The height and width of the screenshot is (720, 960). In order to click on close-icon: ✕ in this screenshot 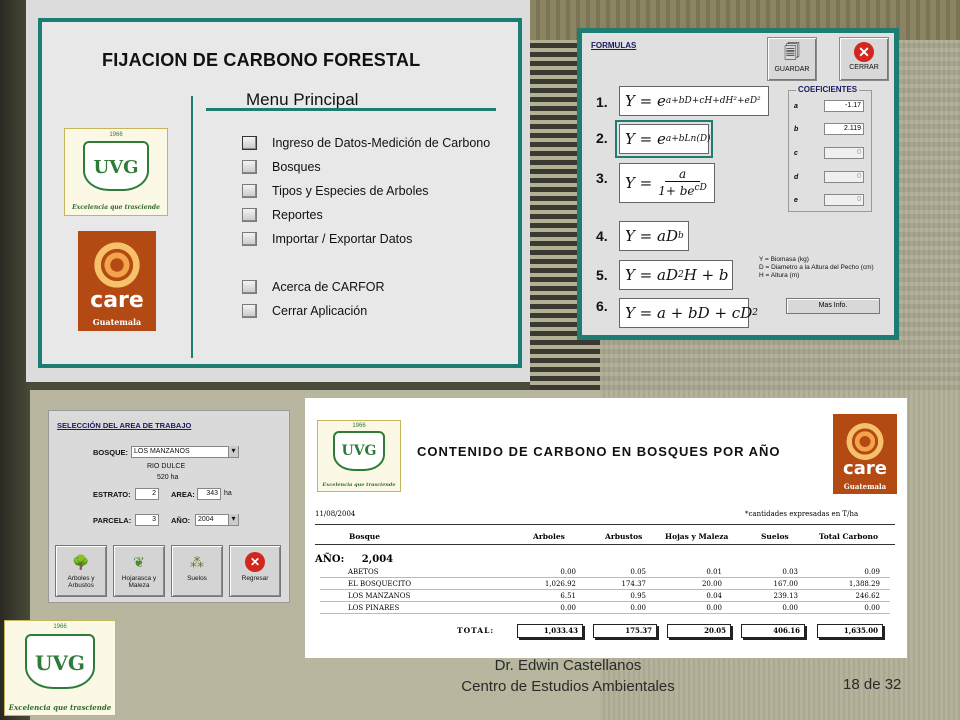, I will do `click(864, 52)`.